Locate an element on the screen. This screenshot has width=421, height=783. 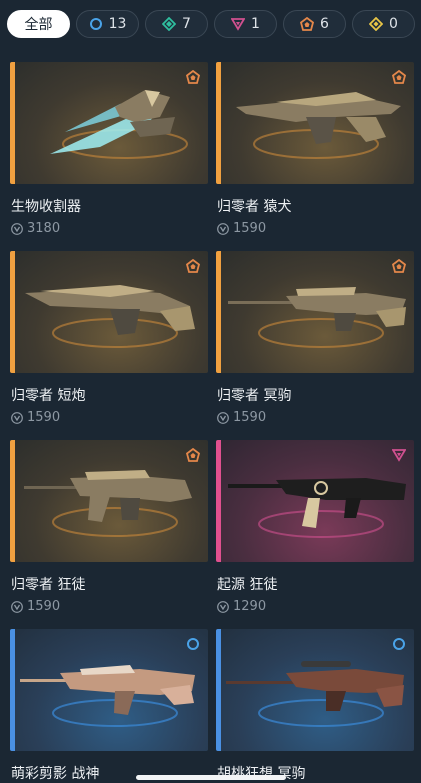
skin-name: 胡桃狂想 冥驹 is located at coordinates (261, 774).